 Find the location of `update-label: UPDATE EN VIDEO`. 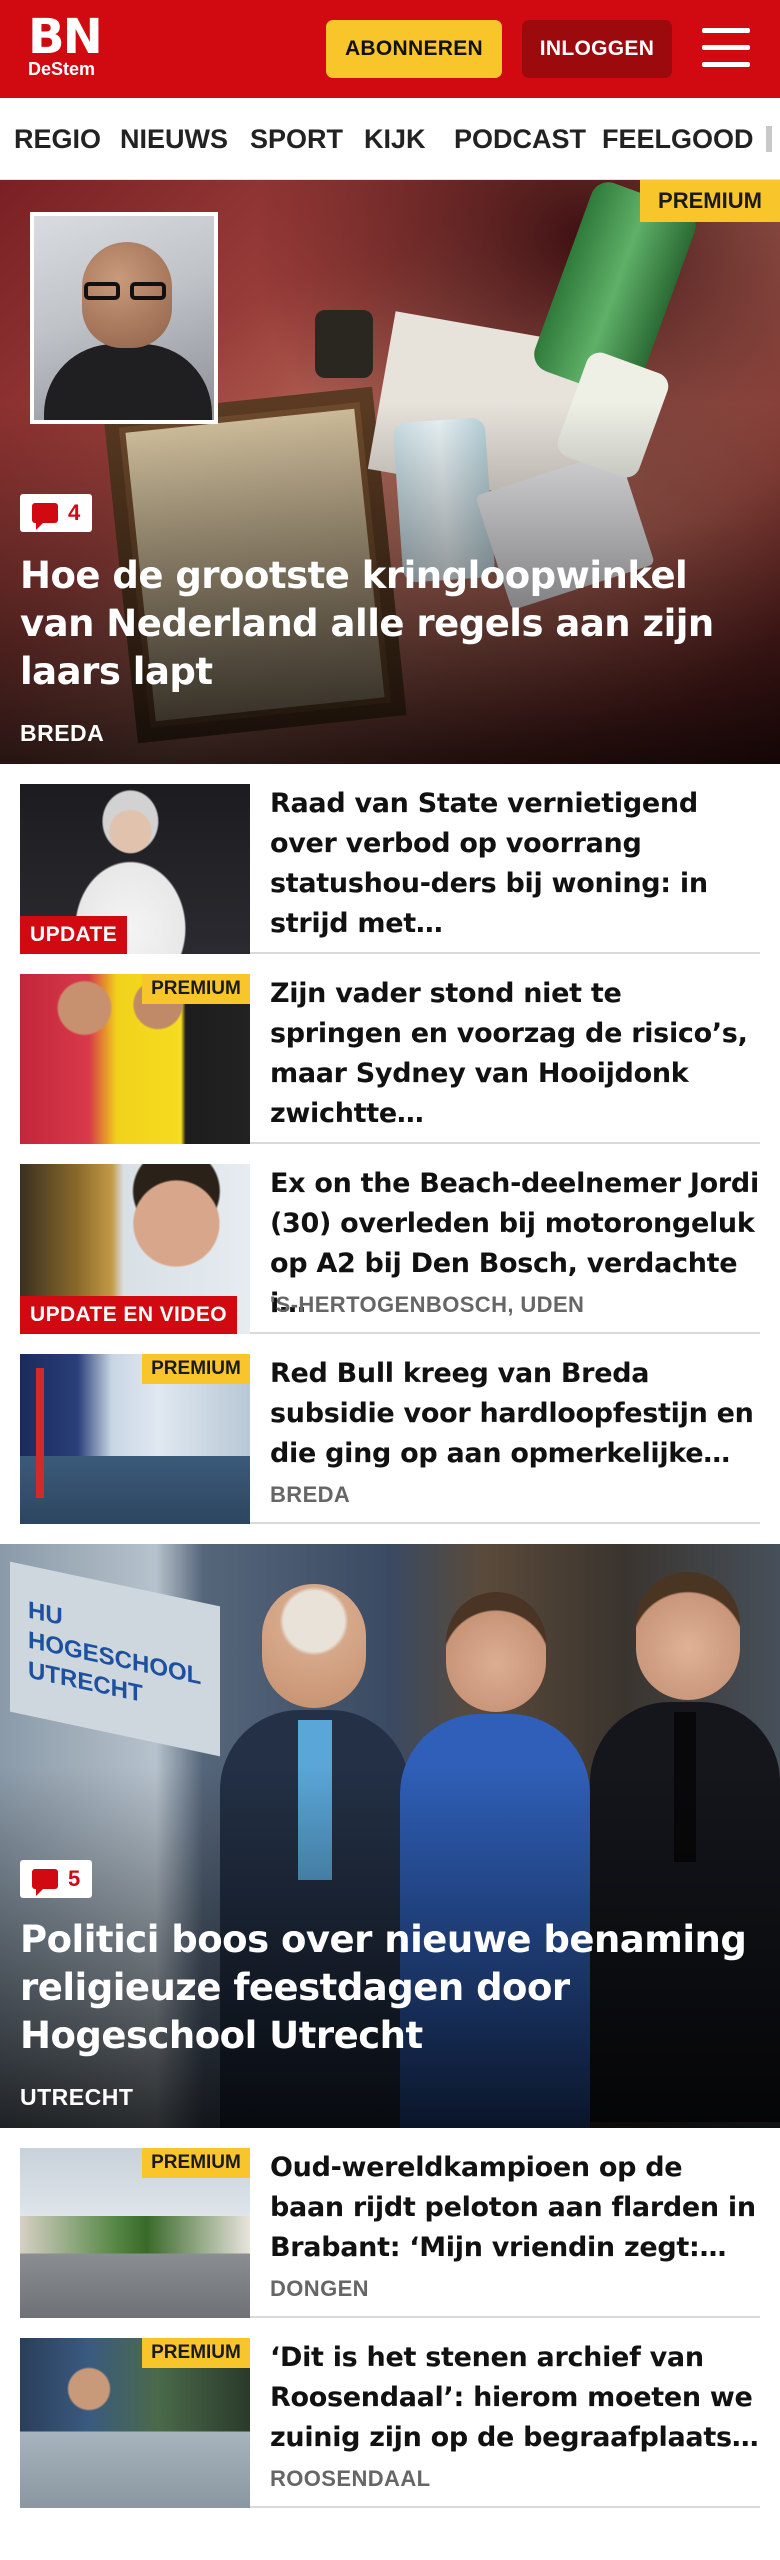

update-label: UPDATE EN VIDEO is located at coordinates (128, 1315).